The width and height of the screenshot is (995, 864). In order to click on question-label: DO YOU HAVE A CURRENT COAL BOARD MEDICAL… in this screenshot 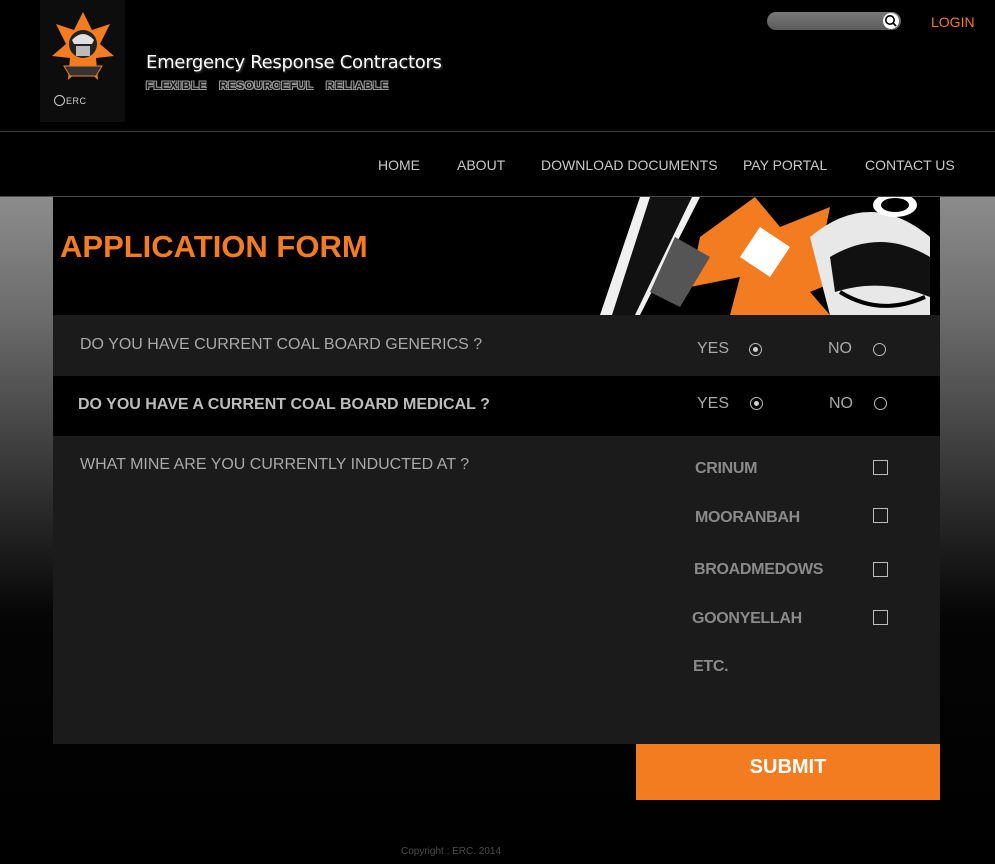, I will do `click(284, 404)`.